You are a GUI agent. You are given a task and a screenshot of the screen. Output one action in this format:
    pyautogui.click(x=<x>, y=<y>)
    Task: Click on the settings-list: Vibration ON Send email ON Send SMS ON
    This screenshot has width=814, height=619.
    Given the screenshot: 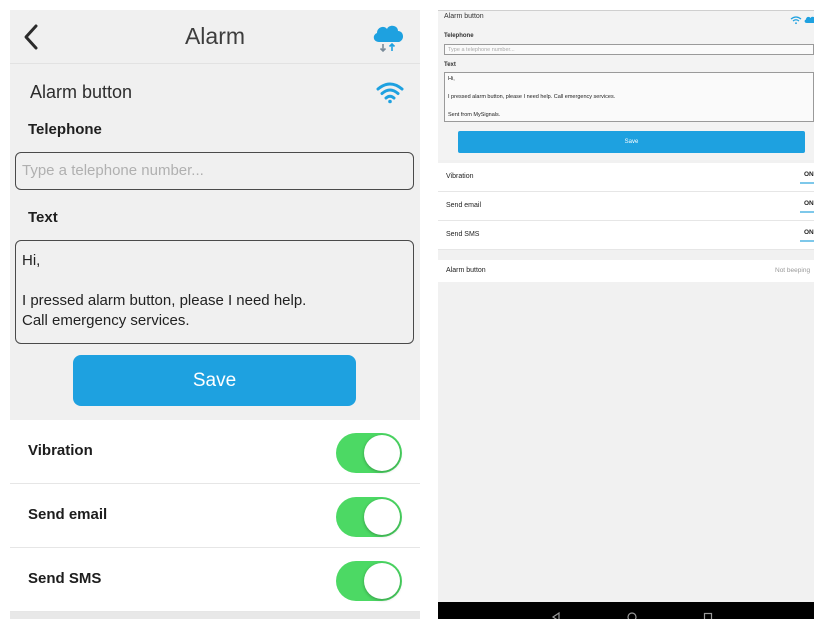 What is the action you would take?
    pyautogui.click(x=626, y=206)
    